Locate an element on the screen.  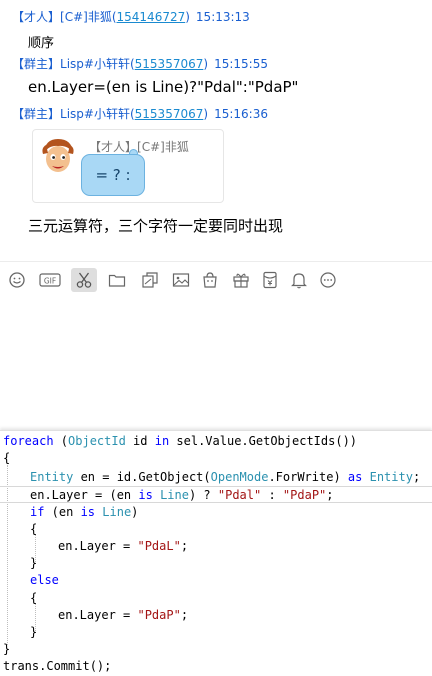
quoted-message-card: 【才人】[C#]非狐 = ? : is located at coordinates (128, 166).